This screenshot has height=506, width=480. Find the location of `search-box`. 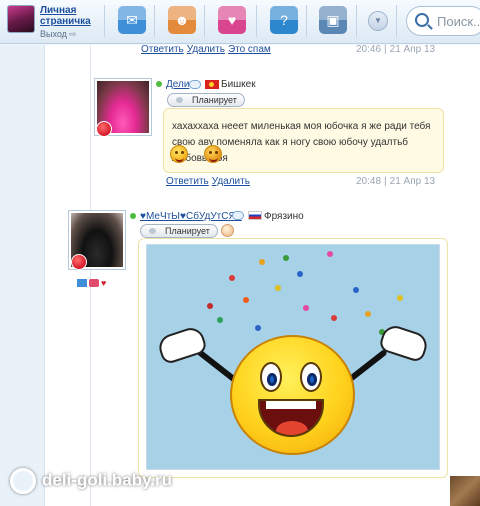

search-box is located at coordinates (443, 21).